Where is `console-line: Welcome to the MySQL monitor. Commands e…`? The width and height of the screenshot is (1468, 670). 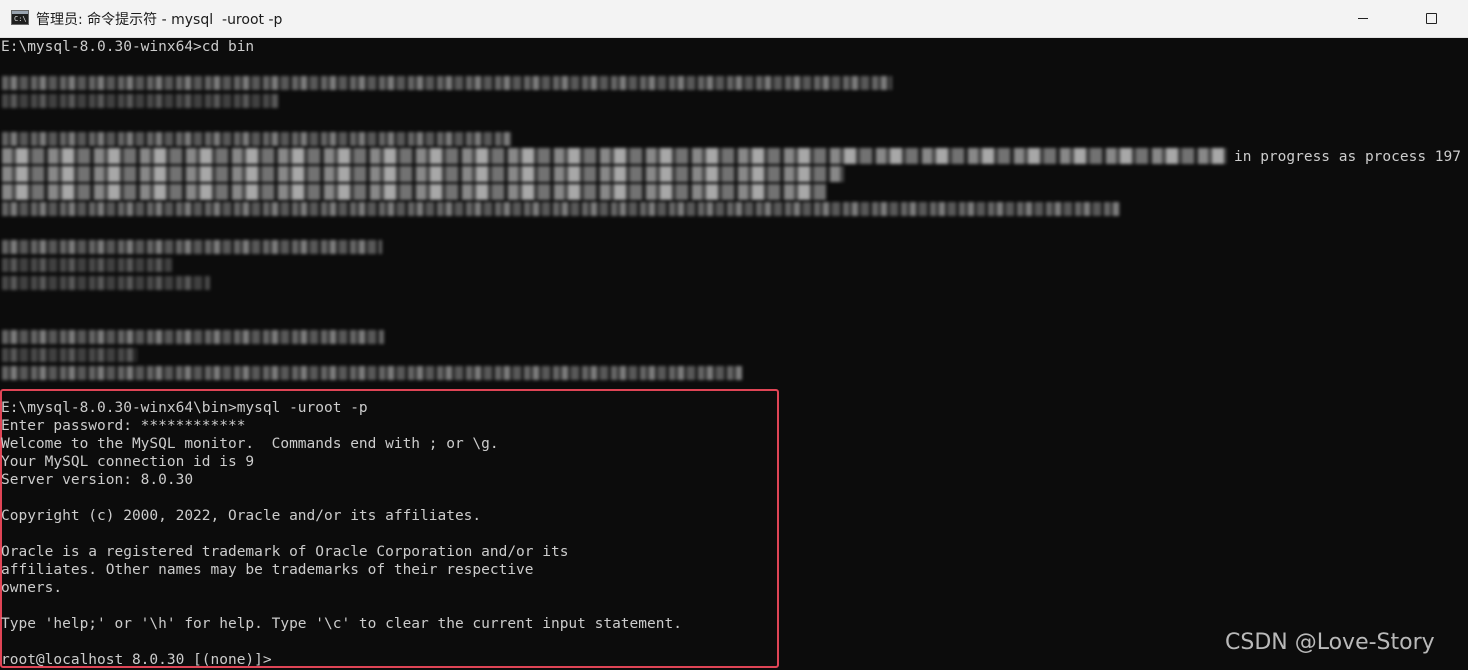
console-line: Welcome to the MySQL monitor. Commands e… is located at coordinates (250, 444).